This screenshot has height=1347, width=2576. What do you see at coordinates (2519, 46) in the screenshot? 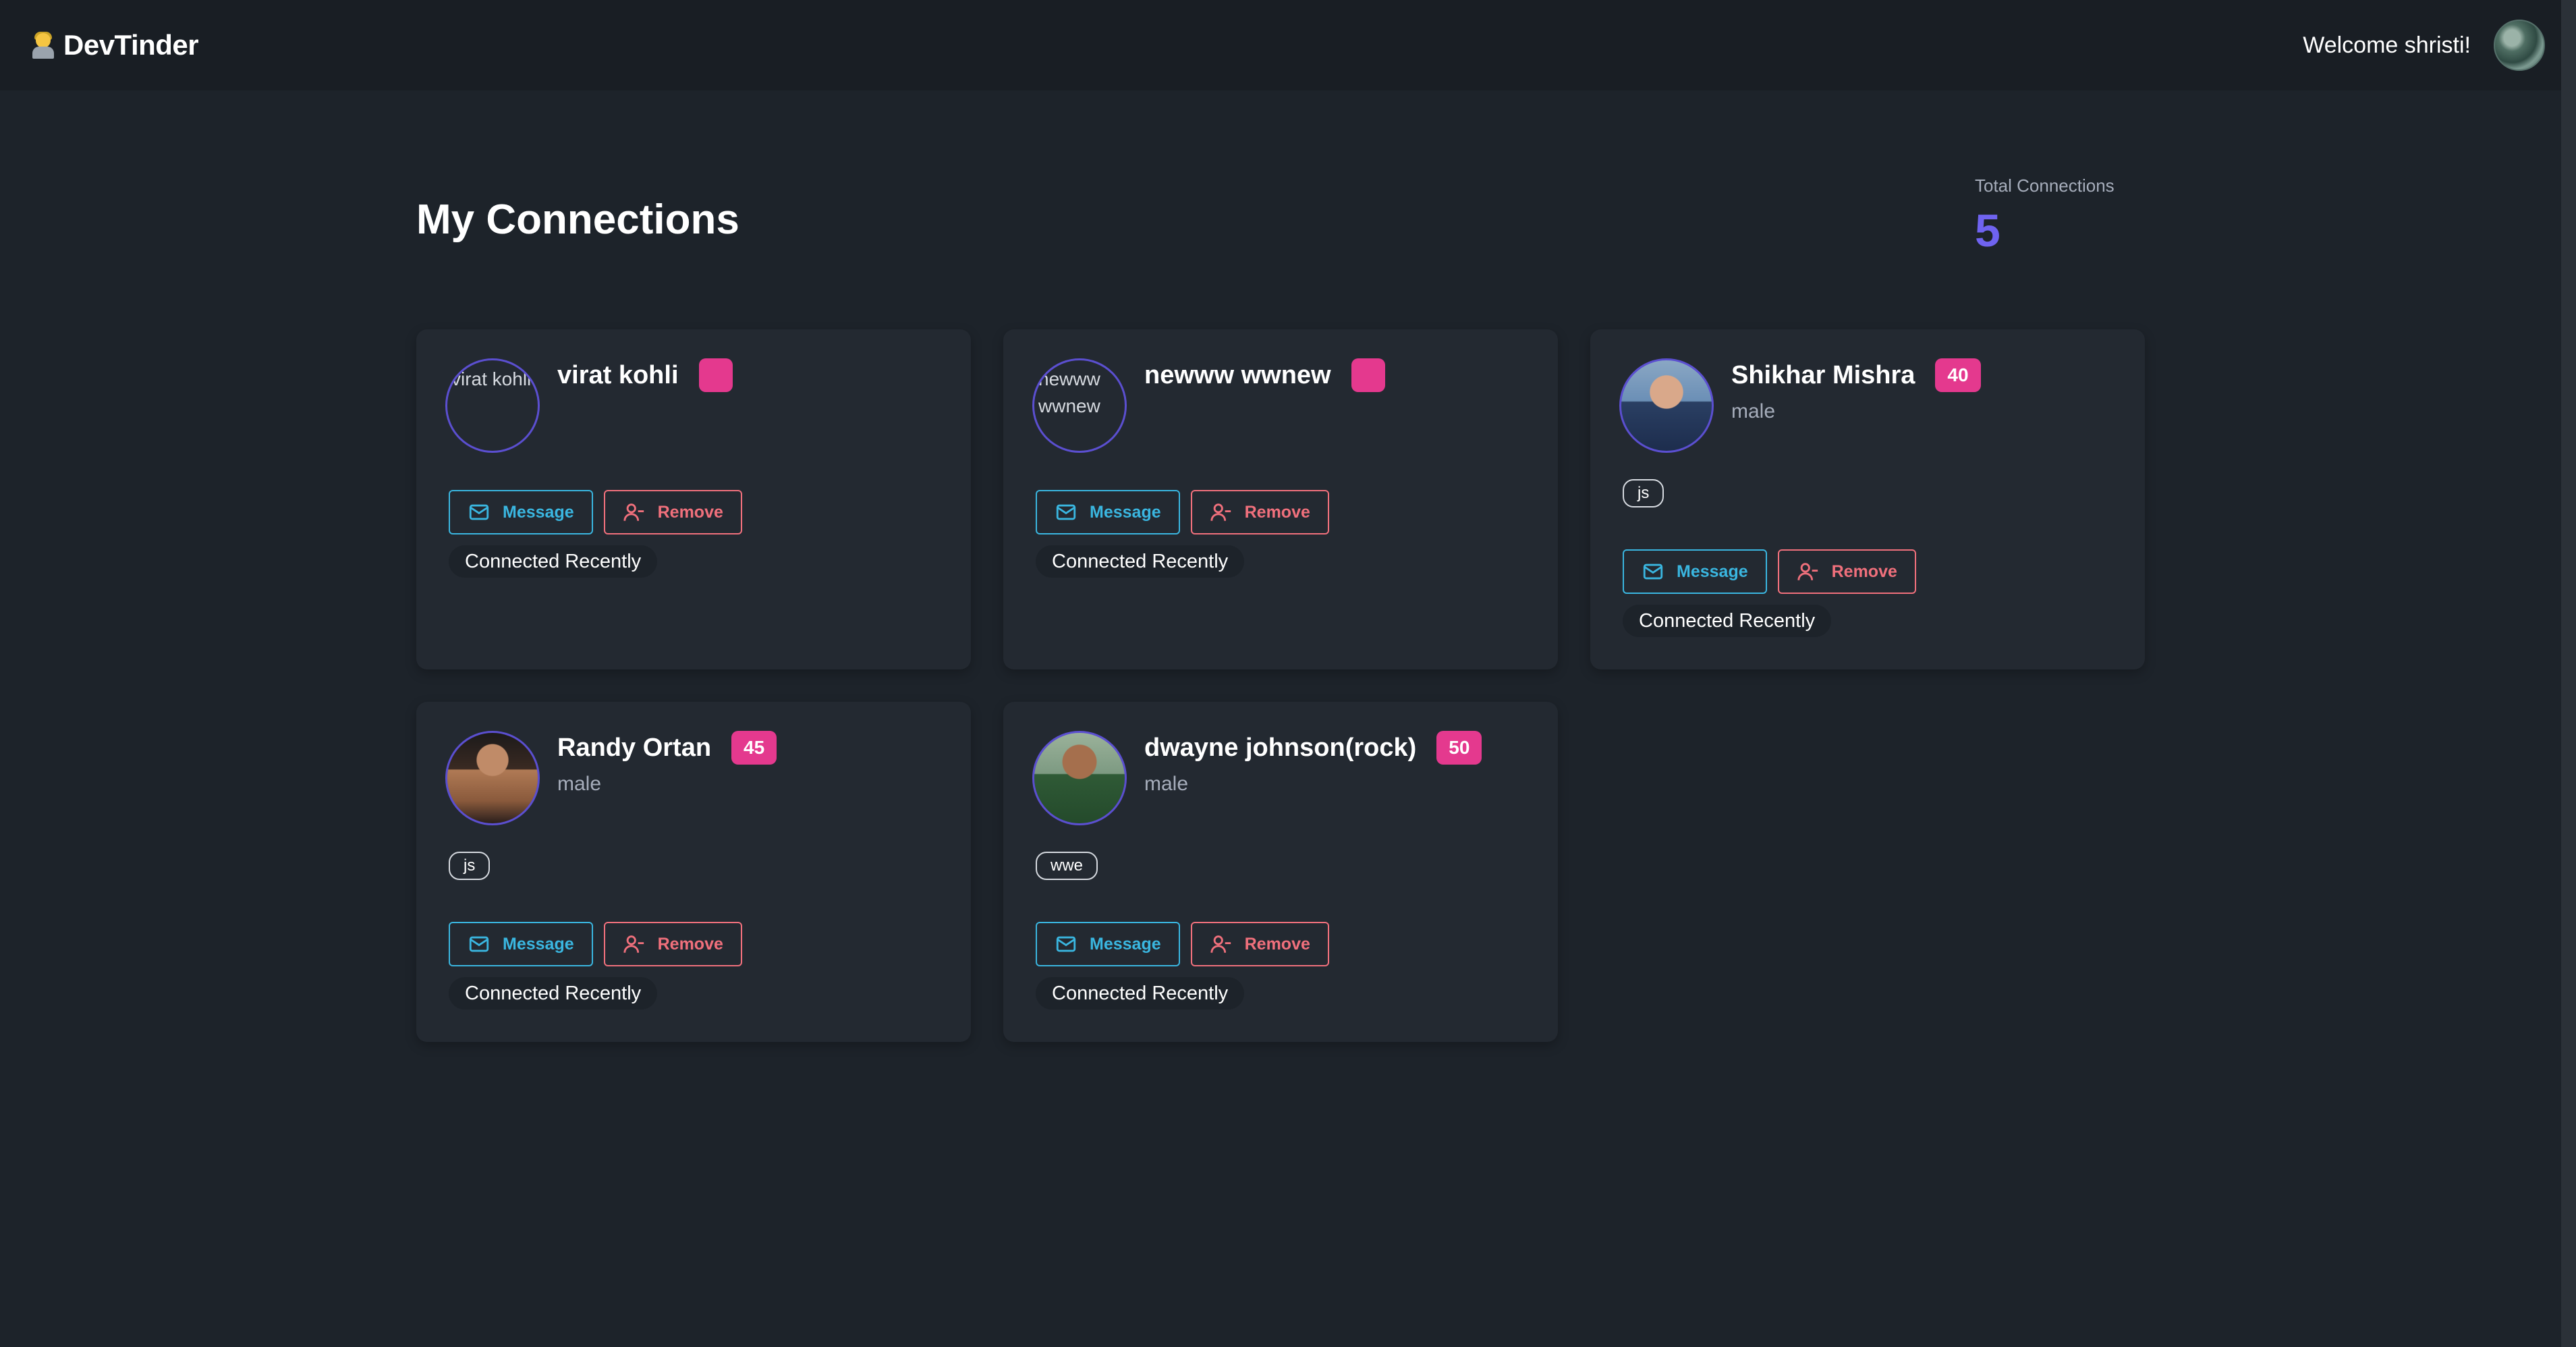
I see `user-avatar` at bounding box center [2519, 46].